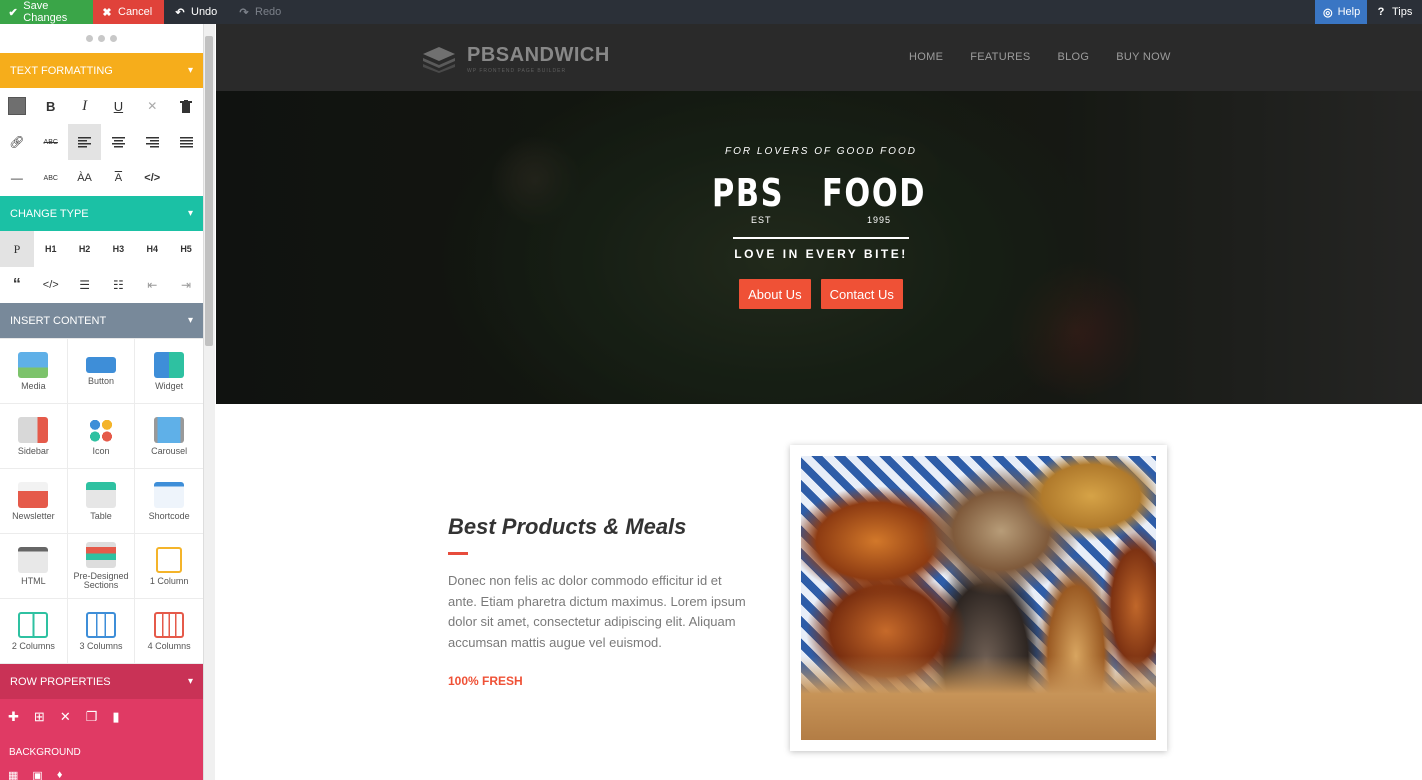  Describe the element at coordinates (51, 285) in the screenshot. I see `preformatted-button: </>` at that location.